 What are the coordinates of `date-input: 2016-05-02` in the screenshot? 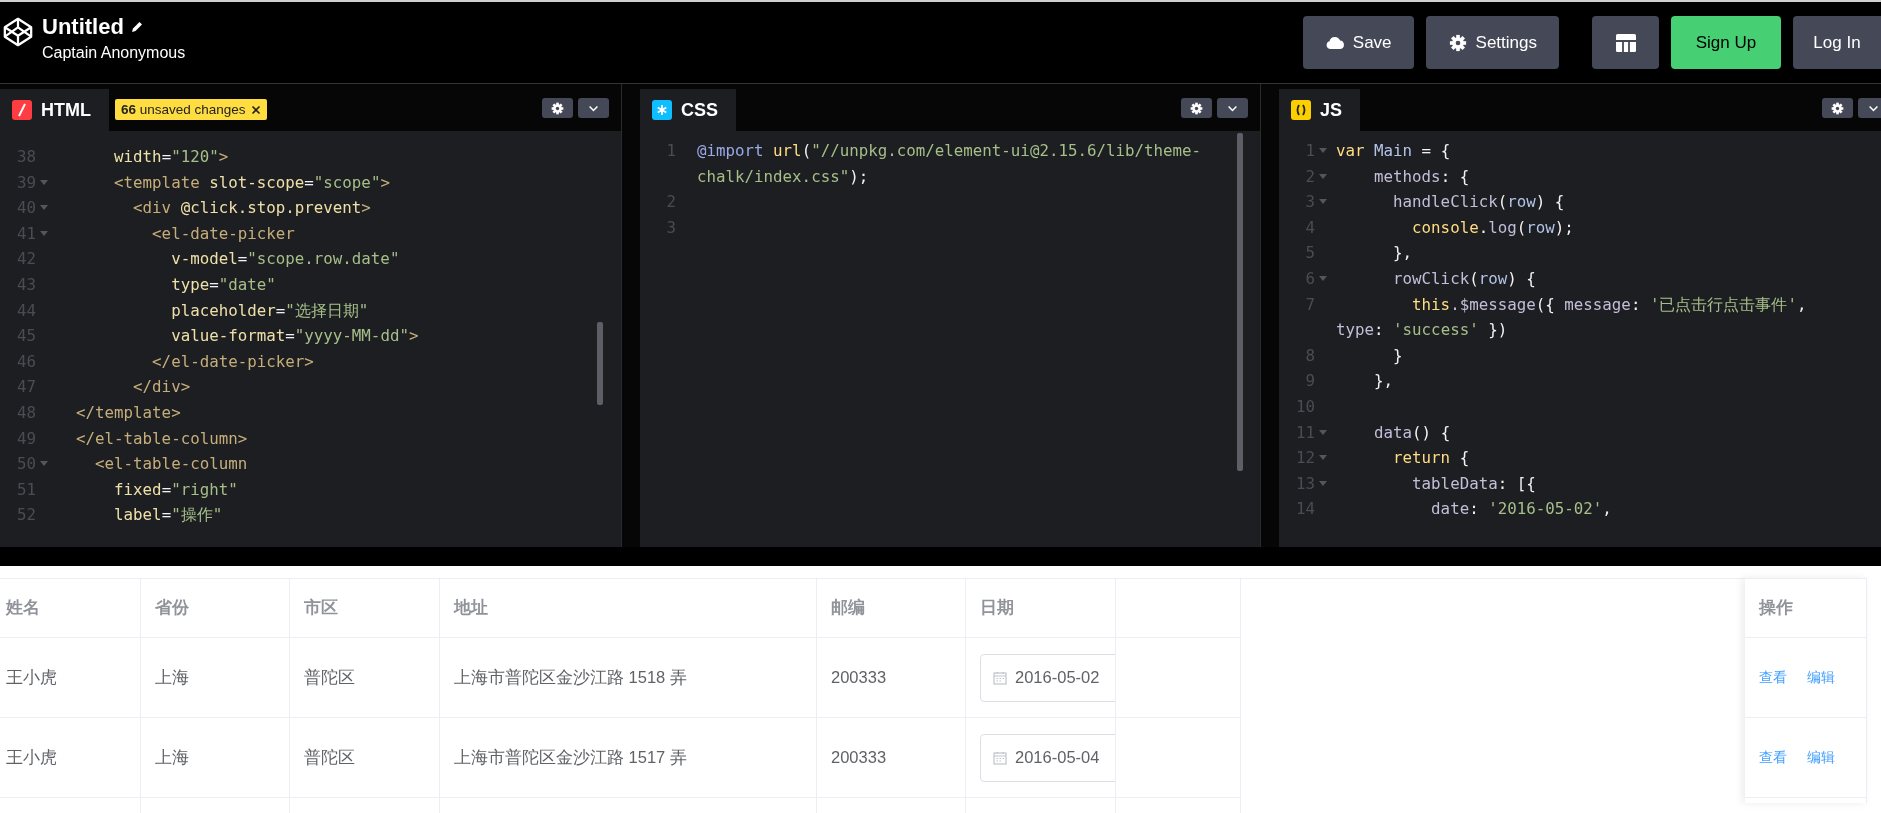 It's located at (1047, 677).